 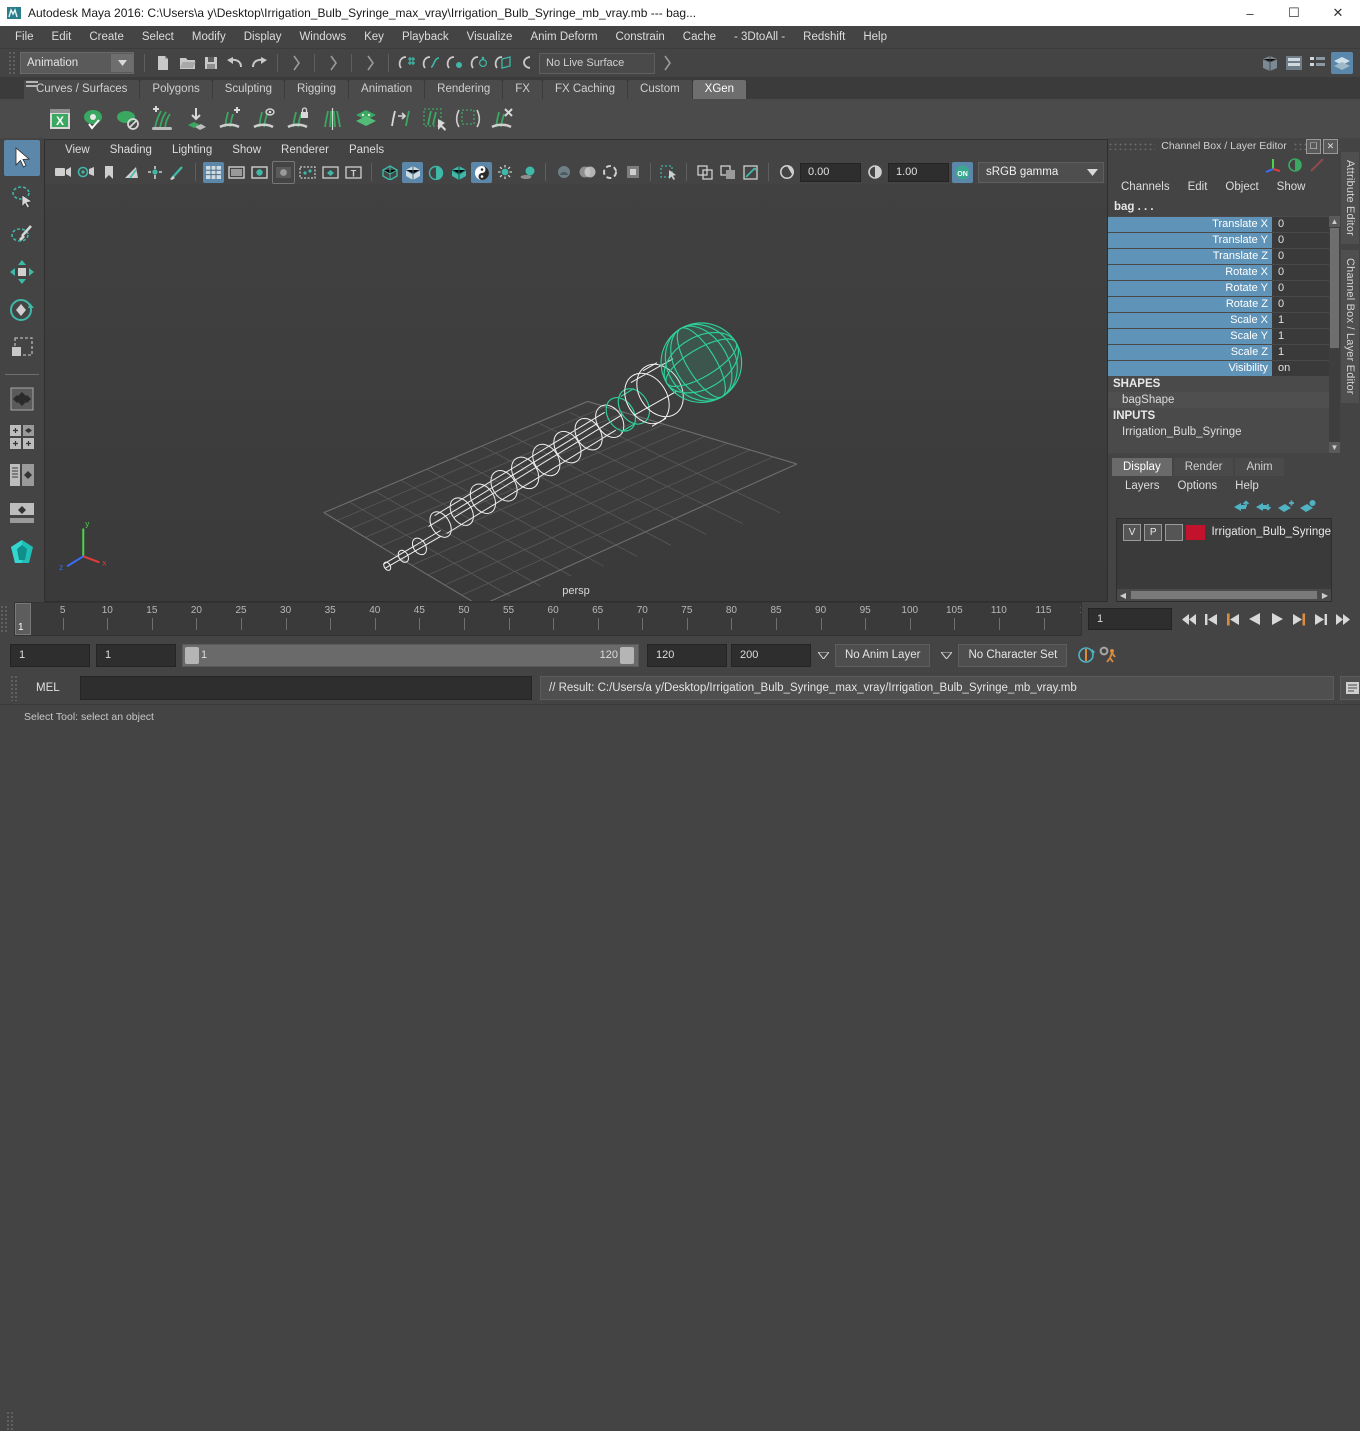 What do you see at coordinates (1241, 506) in the screenshot?
I see `move-layer-up-icon` at bounding box center [1241, 506].